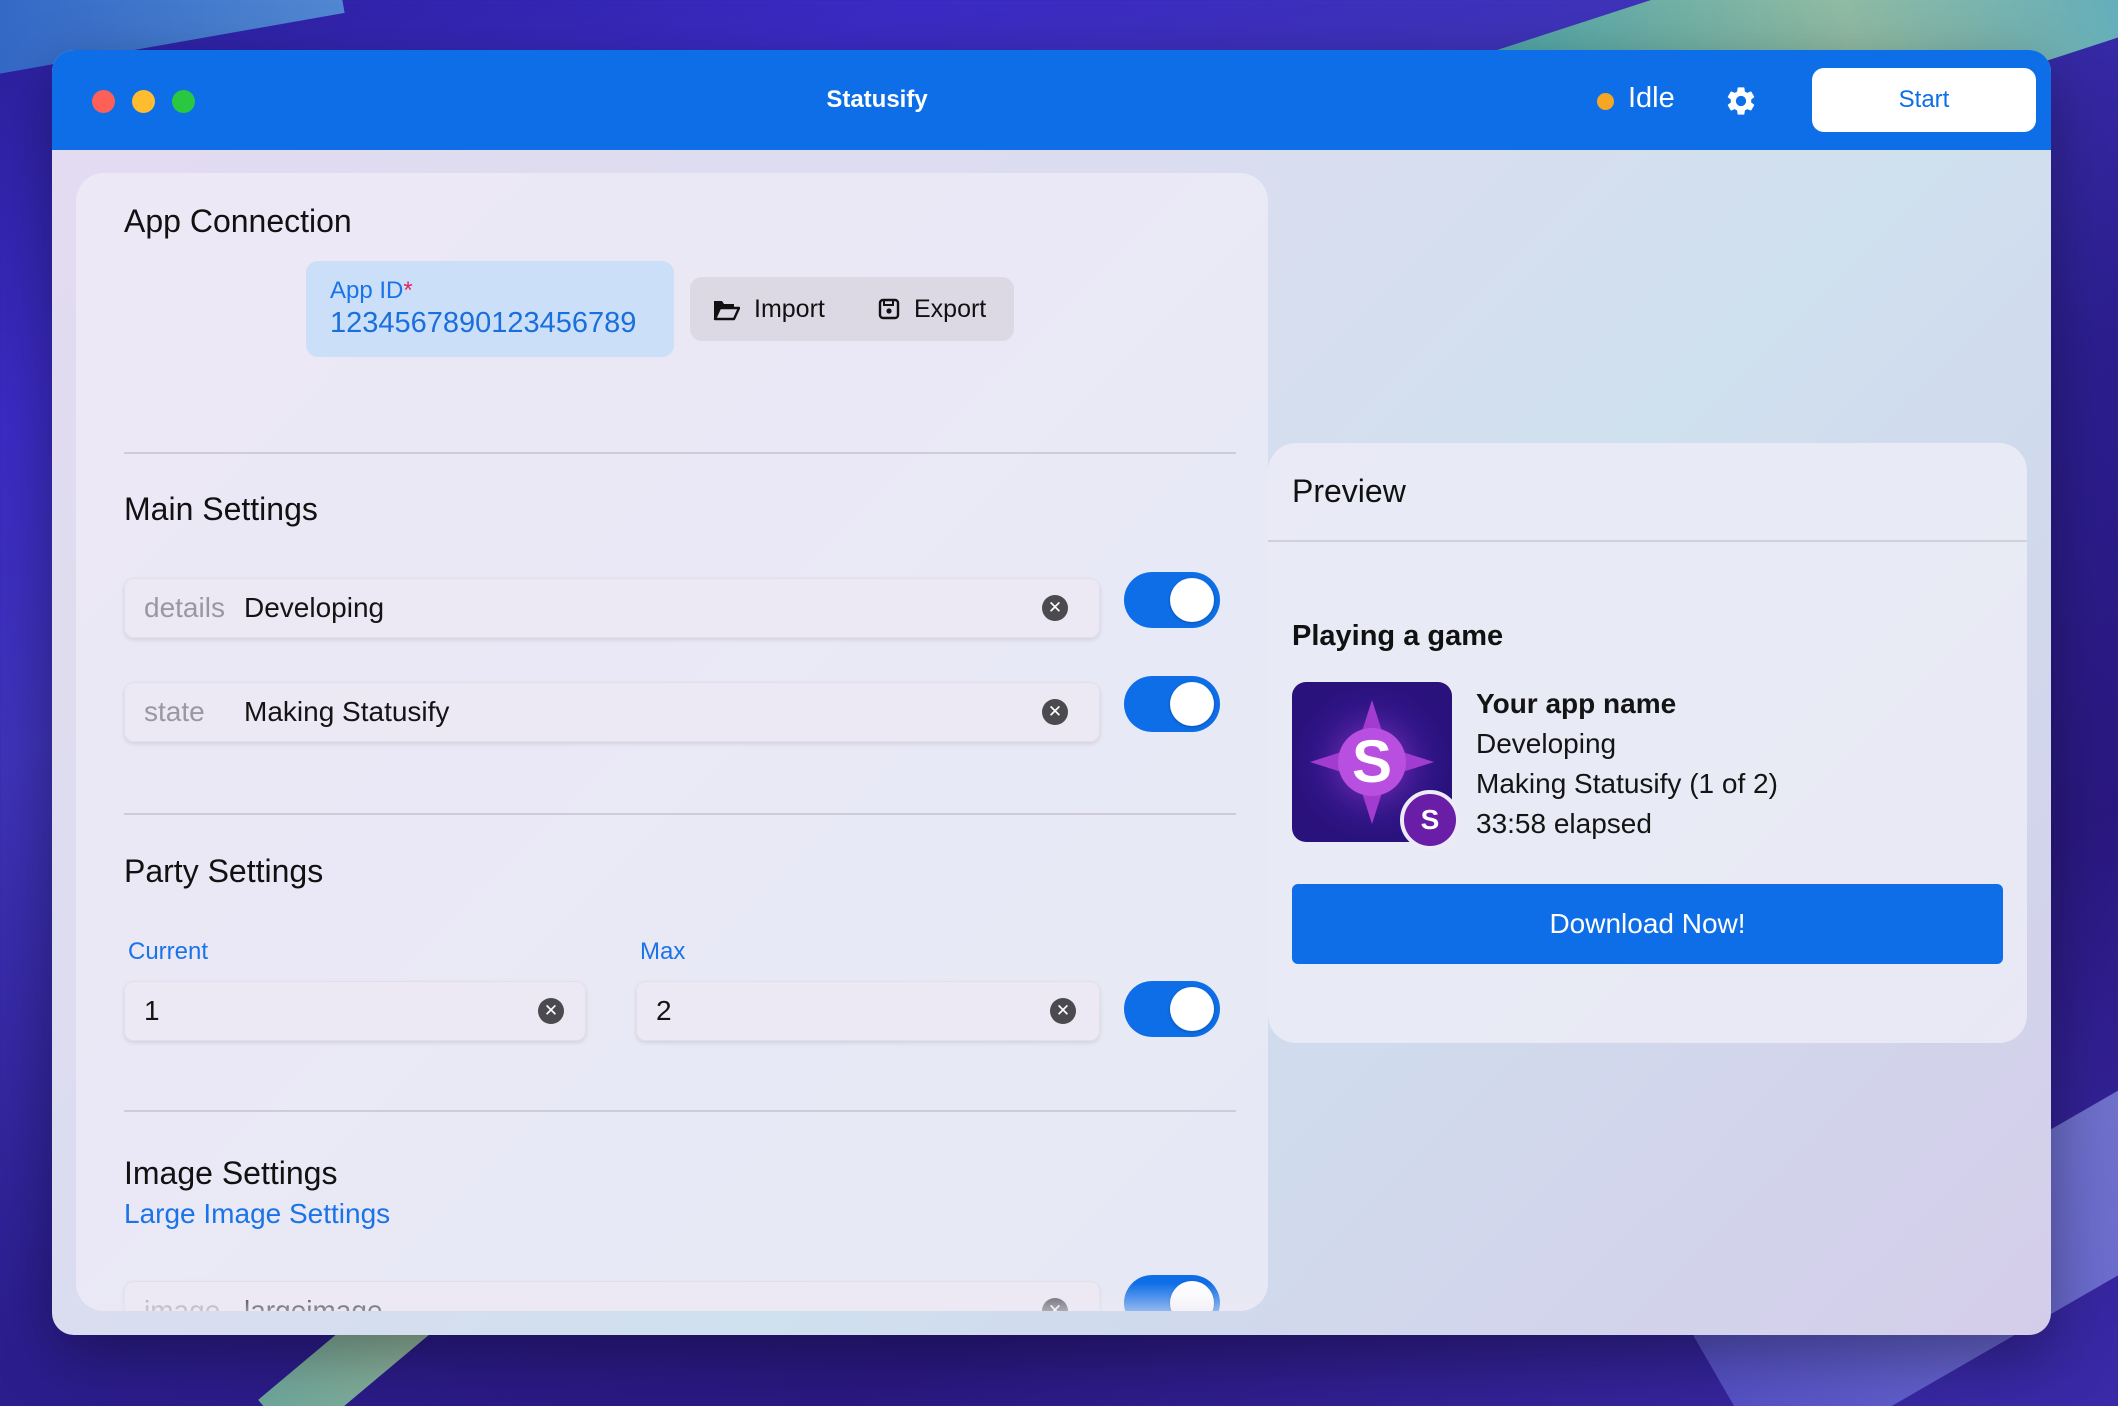 The image size is (2118, 1406). What do you see at coordinates (1576, 703) in the screenshot?
I see `preview-app-name: Your app name` at bounding box center [1576, 703].